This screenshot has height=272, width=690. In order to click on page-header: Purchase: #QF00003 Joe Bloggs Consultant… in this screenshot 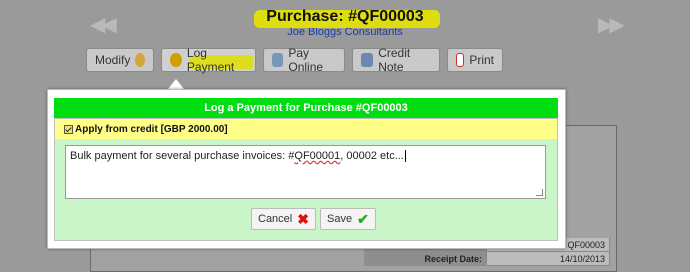, I will do `click(345, 22)`.